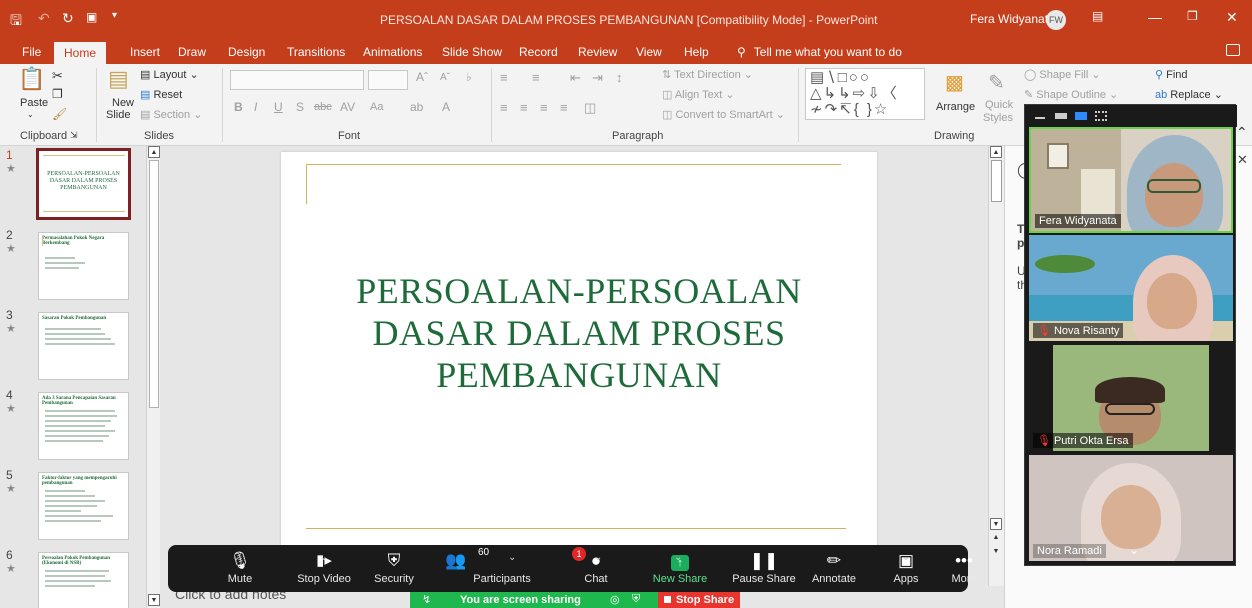 The height and width of the screenshot is (608, 1252). What do you see at coordinates (996, 552) in the screenshot?
I see `next-slide-icon: ▼` at bounding box center [996, 552].